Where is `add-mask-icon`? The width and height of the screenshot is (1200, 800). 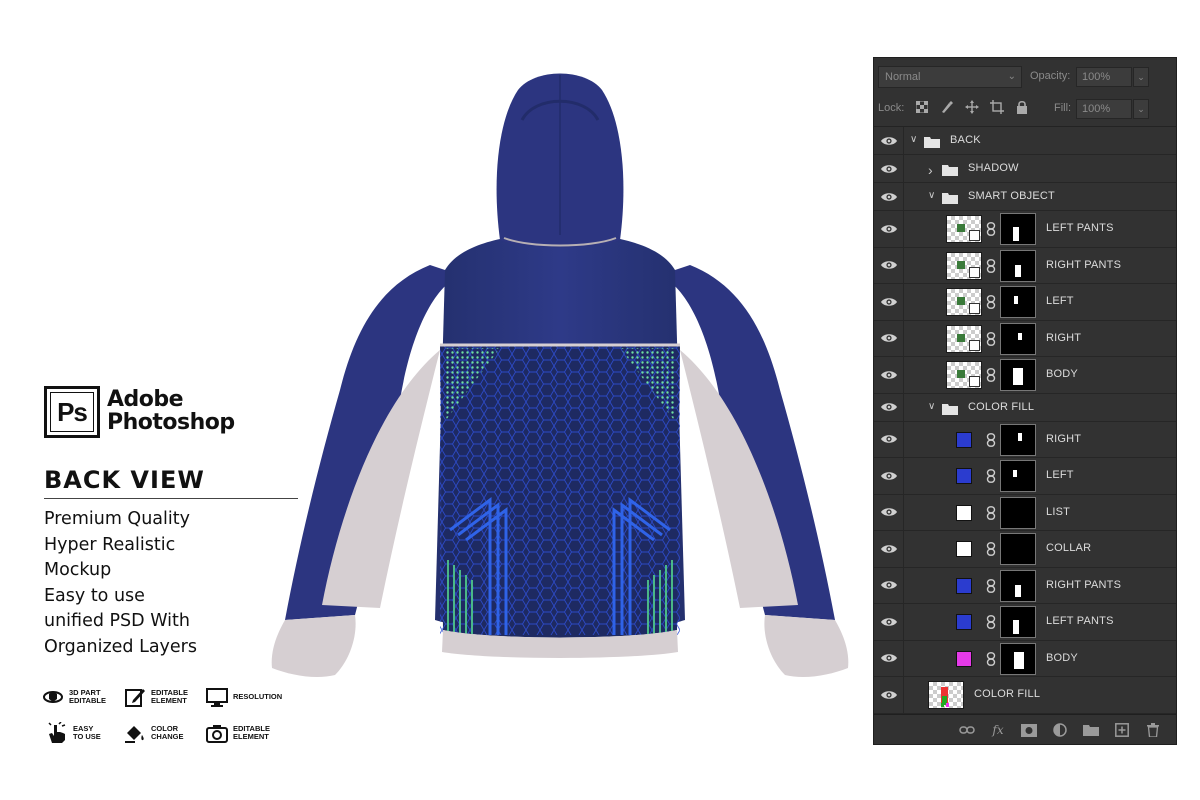
add-mask-icon is located at coordinates (1029, 730).